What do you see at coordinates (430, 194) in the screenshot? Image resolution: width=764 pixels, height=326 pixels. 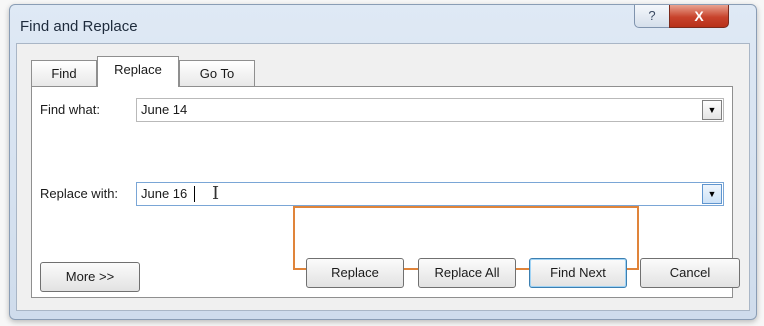 I see `replace-with-input: June 16 I ▼` at bounding box center [430, 194].